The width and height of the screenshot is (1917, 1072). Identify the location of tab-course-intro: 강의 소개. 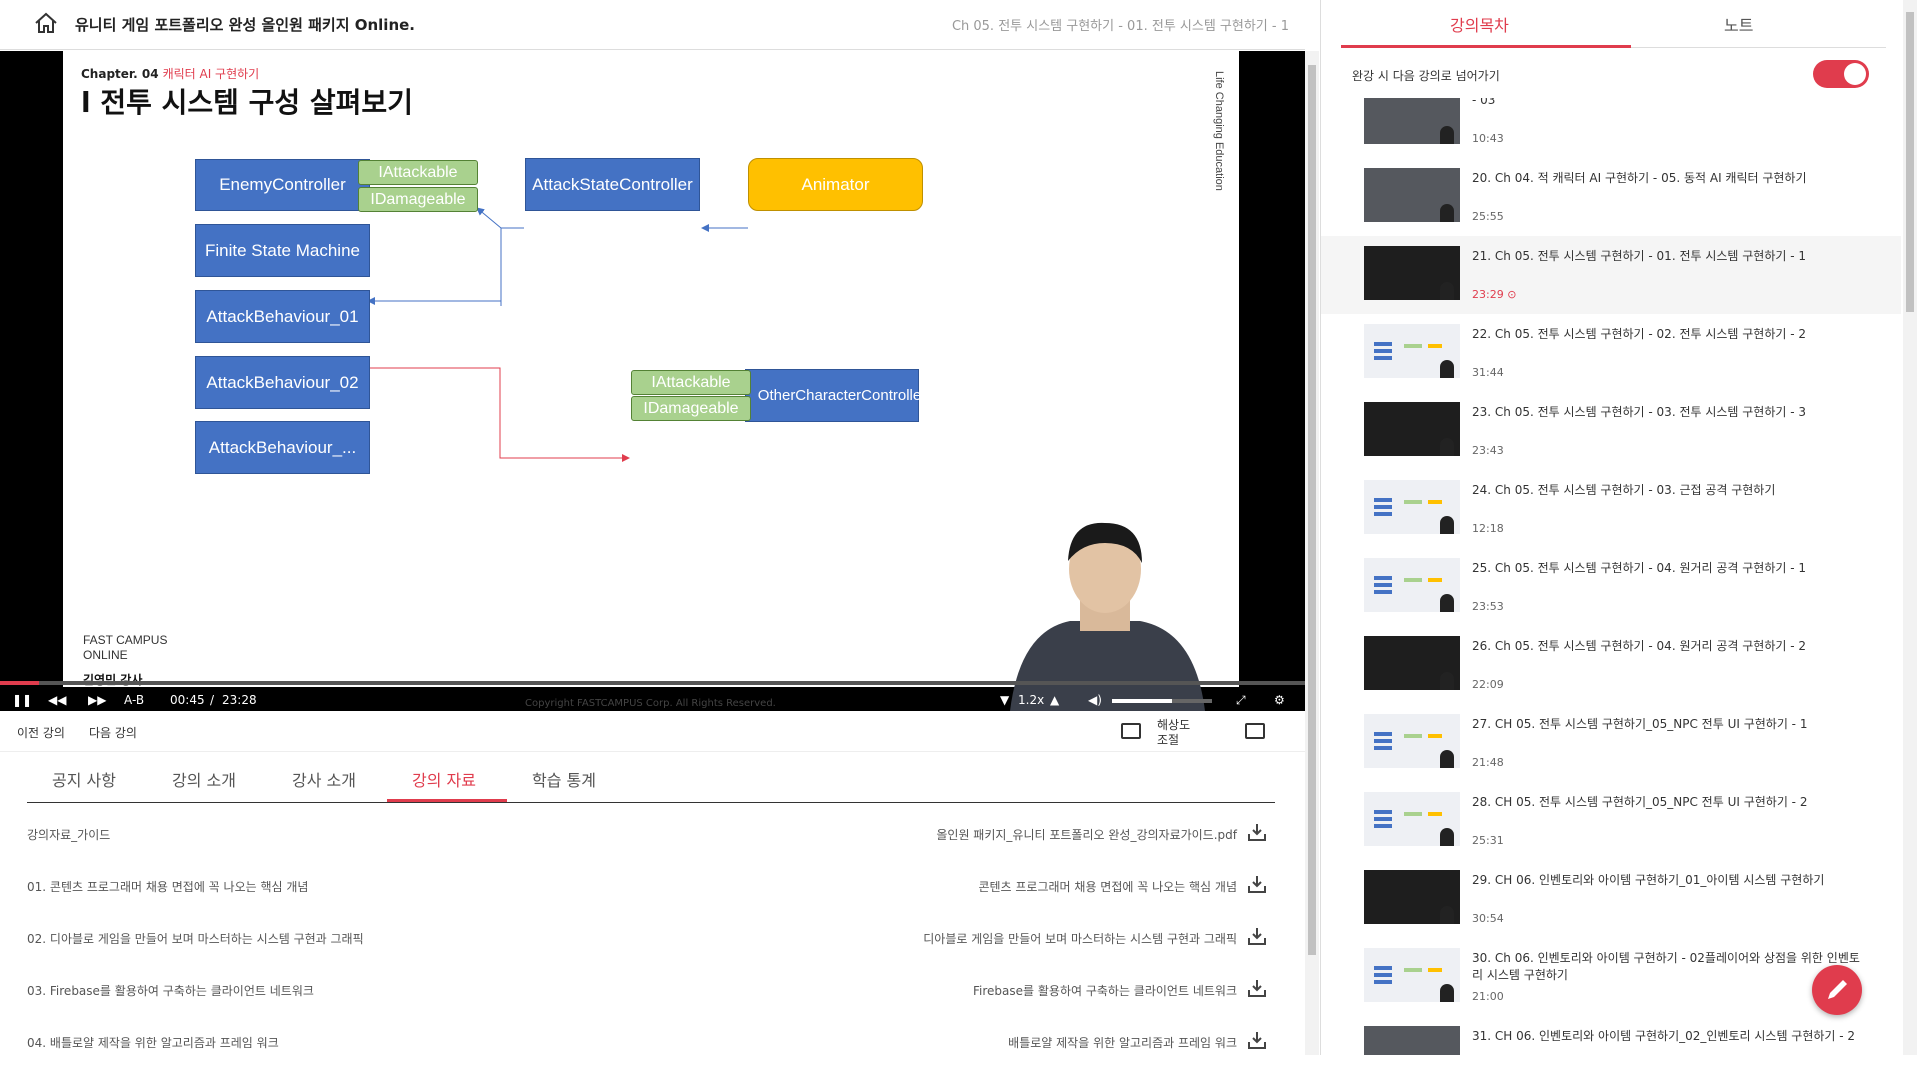
(204, 779).